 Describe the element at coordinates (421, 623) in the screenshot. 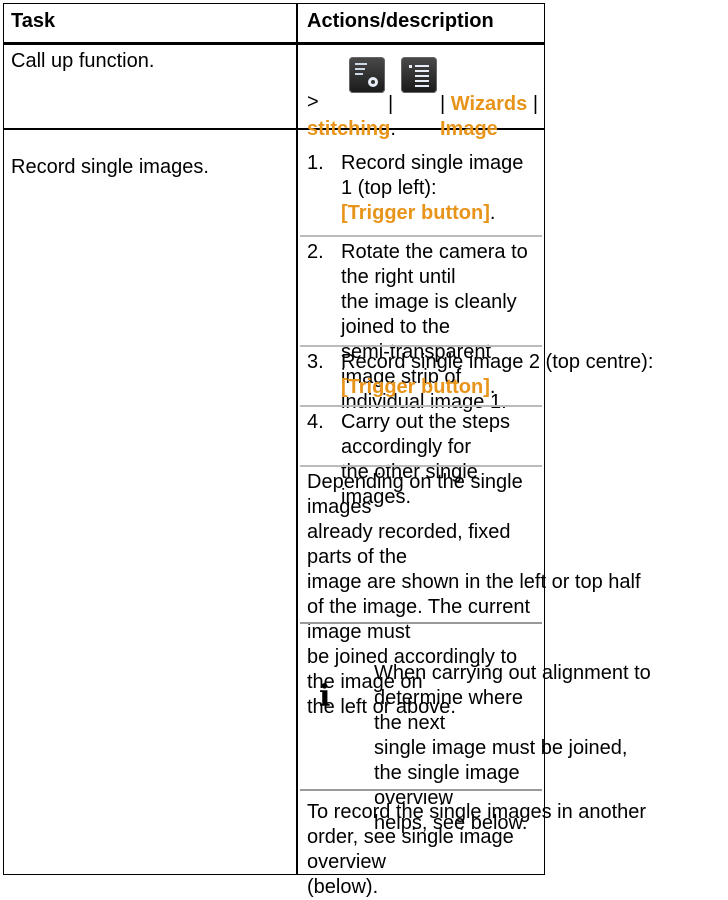

I see `note-top-rule` at that location.